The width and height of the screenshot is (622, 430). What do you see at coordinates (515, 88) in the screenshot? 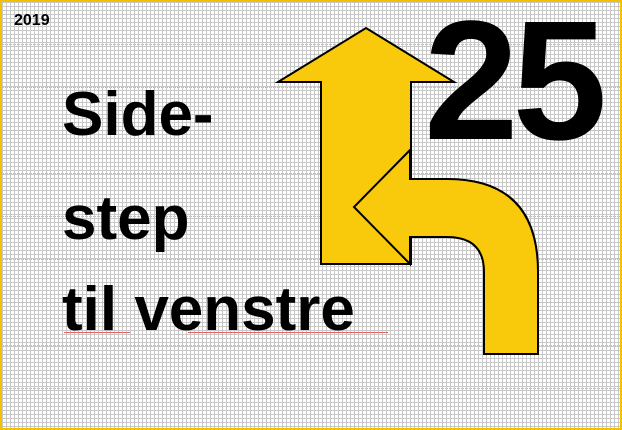
I see `sign-number: 25` at bounding box center [515, 88].